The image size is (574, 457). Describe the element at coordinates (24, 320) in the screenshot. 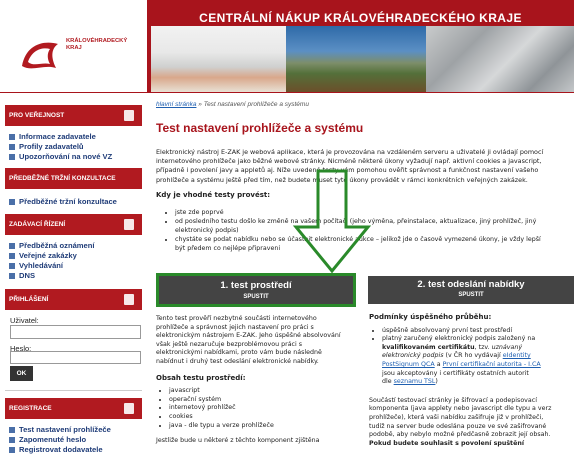

I see `username-label: Uživatel:` at that location.